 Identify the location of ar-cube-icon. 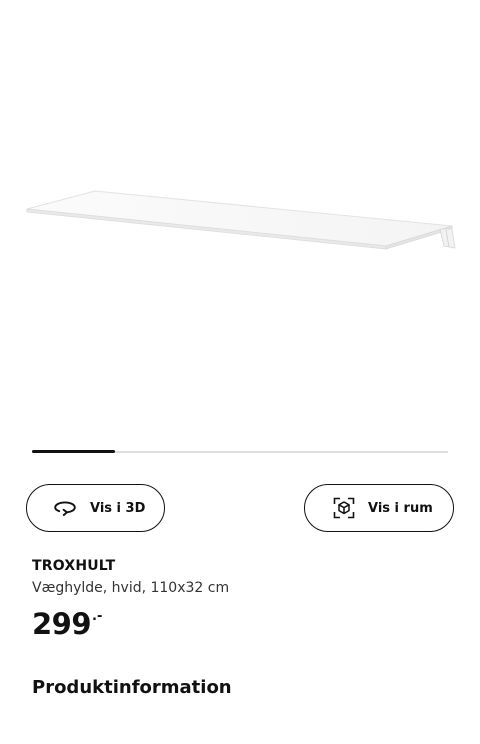
(344, 508).